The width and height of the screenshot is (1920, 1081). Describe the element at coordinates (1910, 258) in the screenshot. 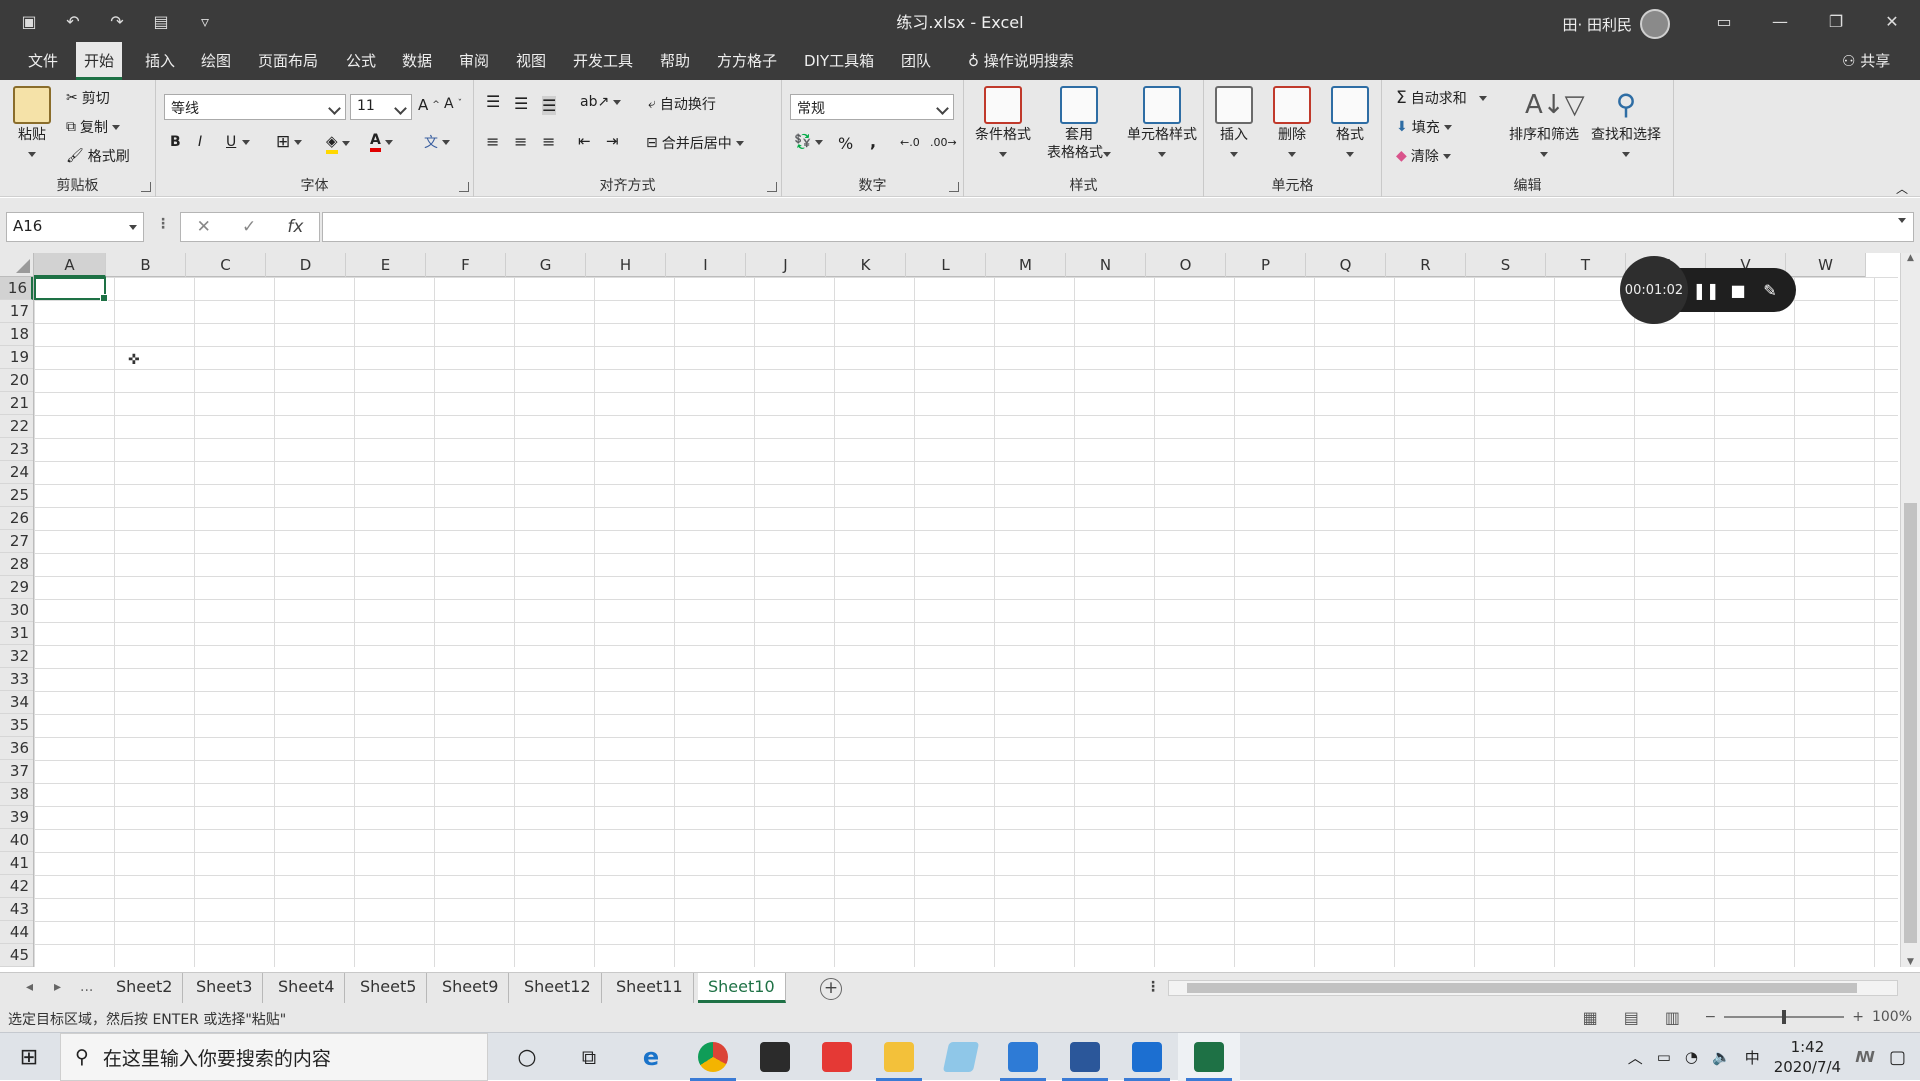

I see `scroll-up-icon: ▲` at that location.